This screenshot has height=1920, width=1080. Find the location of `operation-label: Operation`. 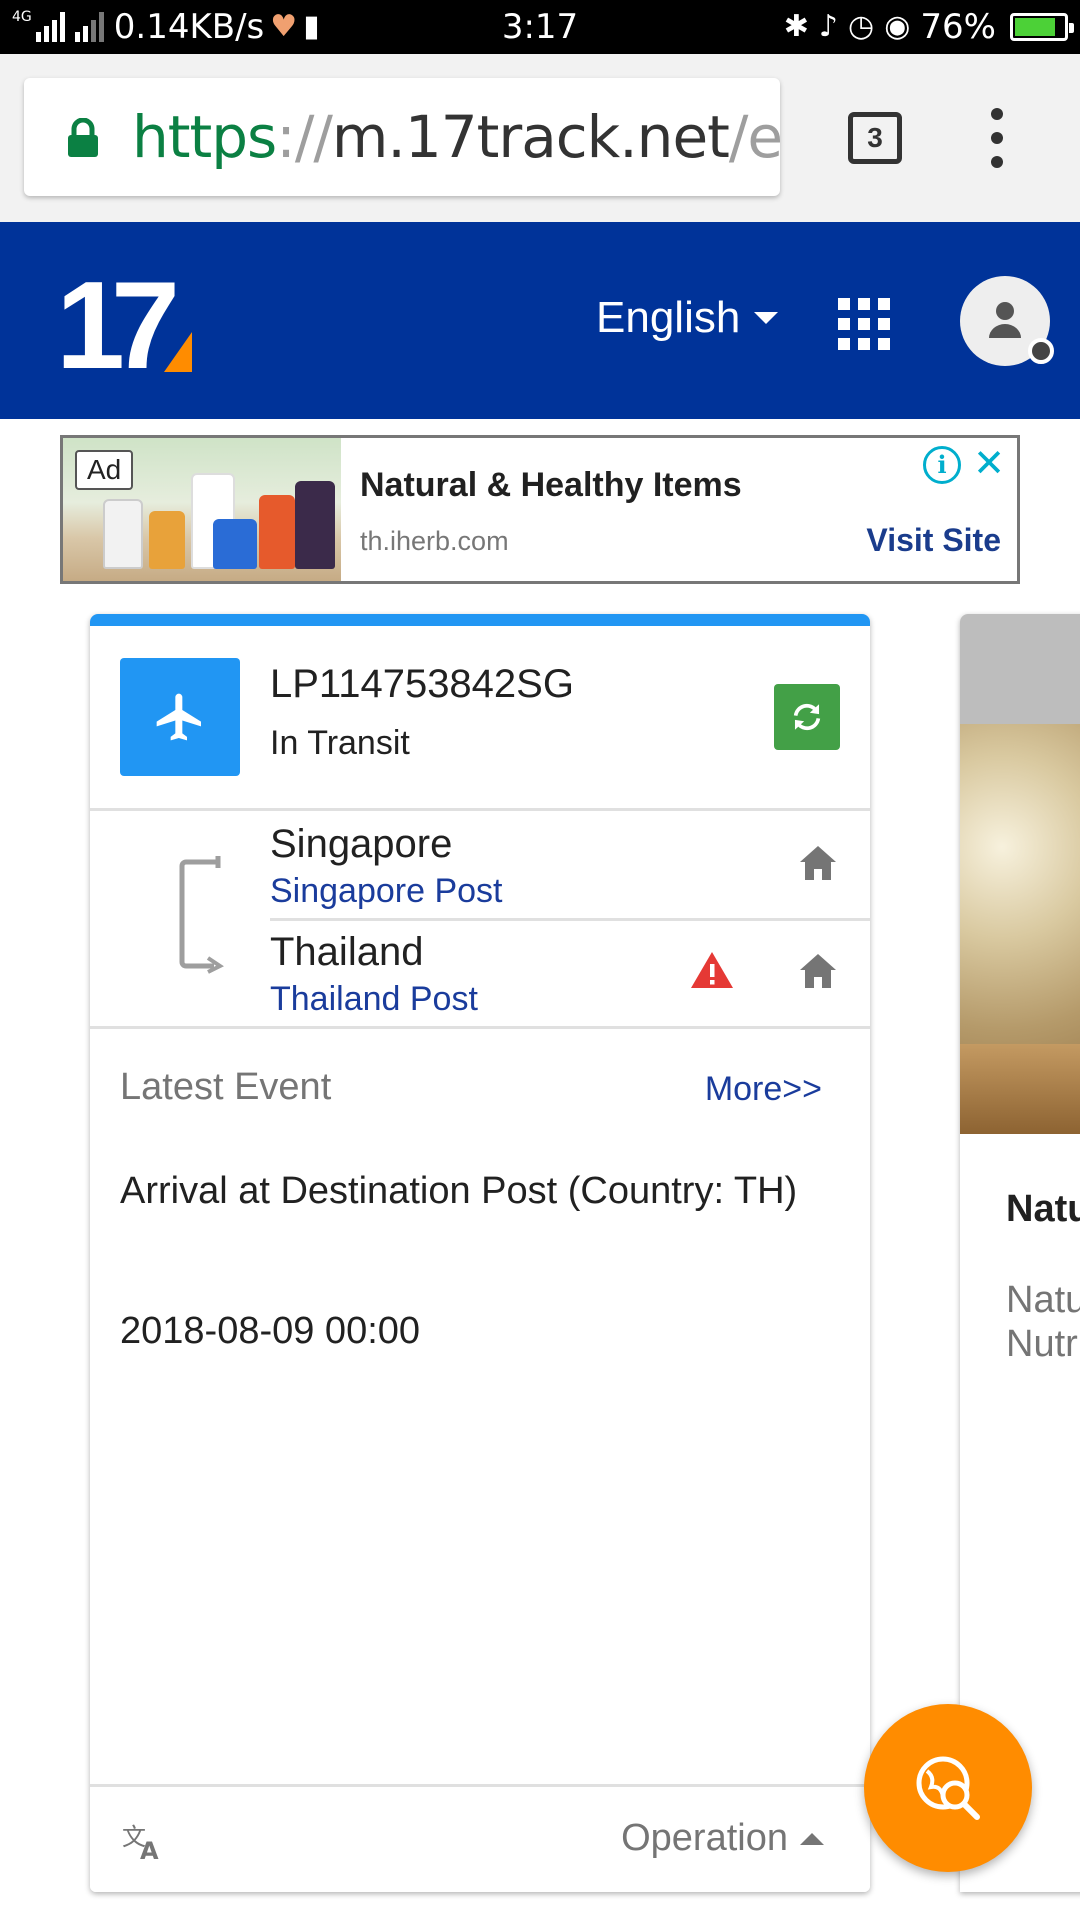

operation-label: Operation is located at coordinates (704, 1838).